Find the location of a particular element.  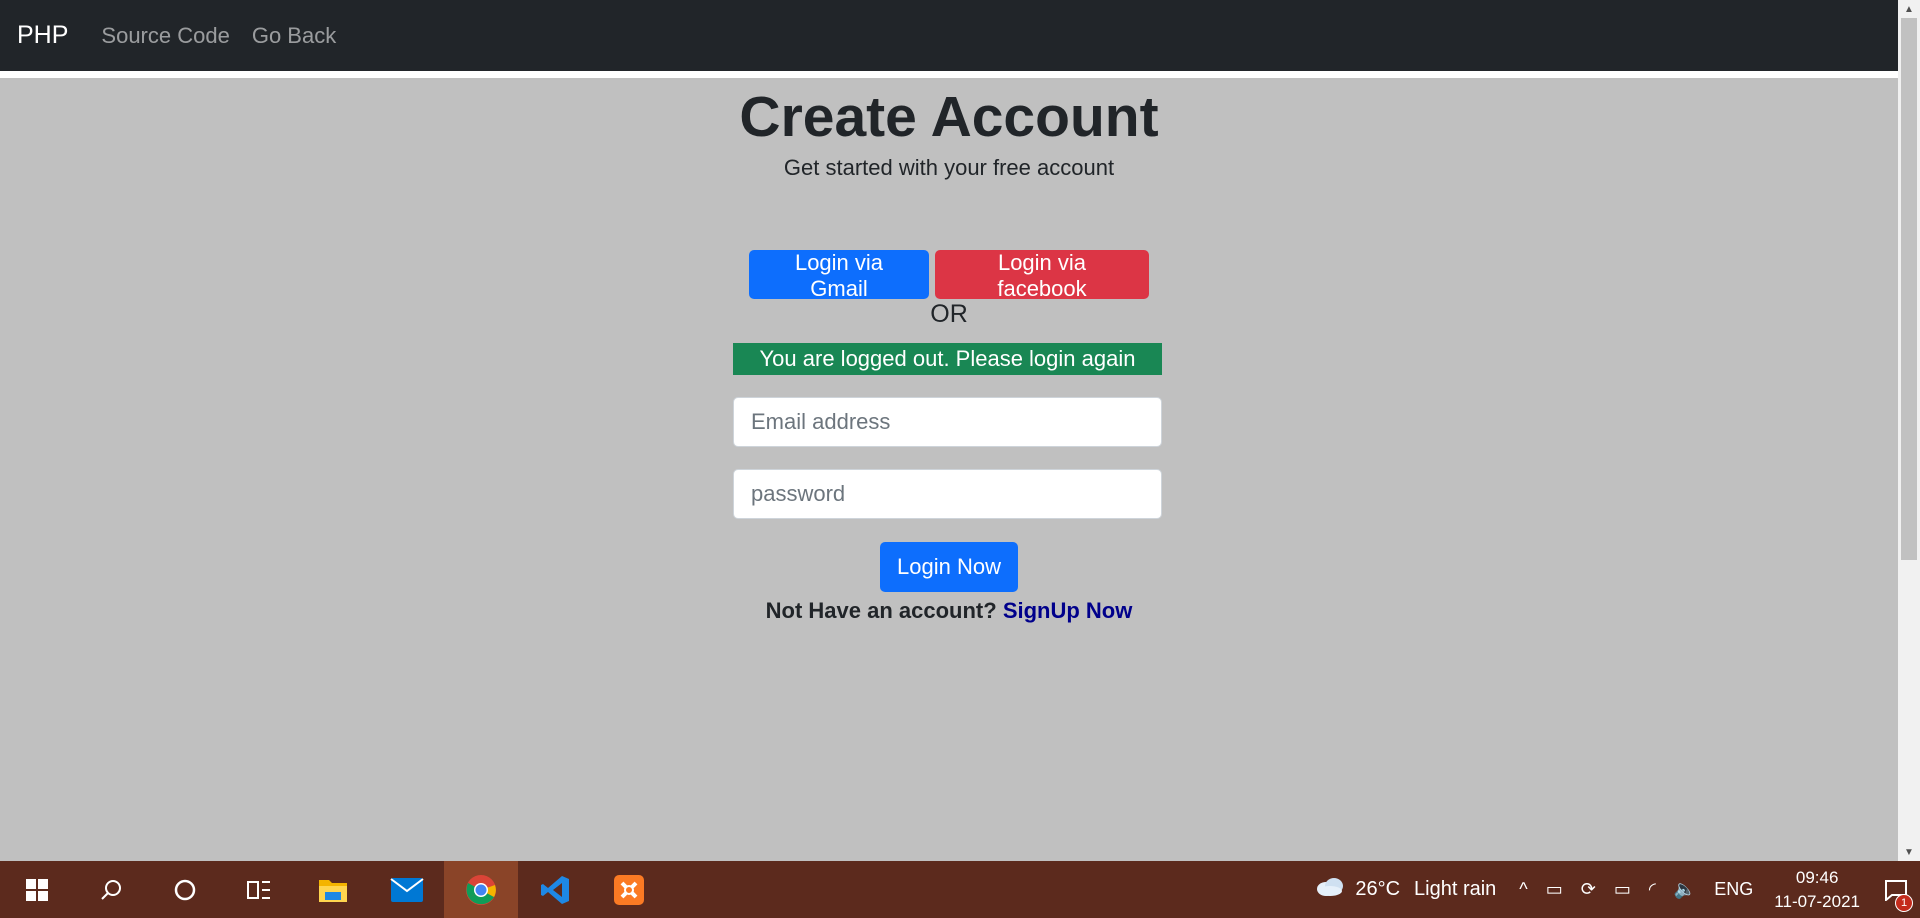

weather-temp: 26°C is located at coordinates (1377, 889).